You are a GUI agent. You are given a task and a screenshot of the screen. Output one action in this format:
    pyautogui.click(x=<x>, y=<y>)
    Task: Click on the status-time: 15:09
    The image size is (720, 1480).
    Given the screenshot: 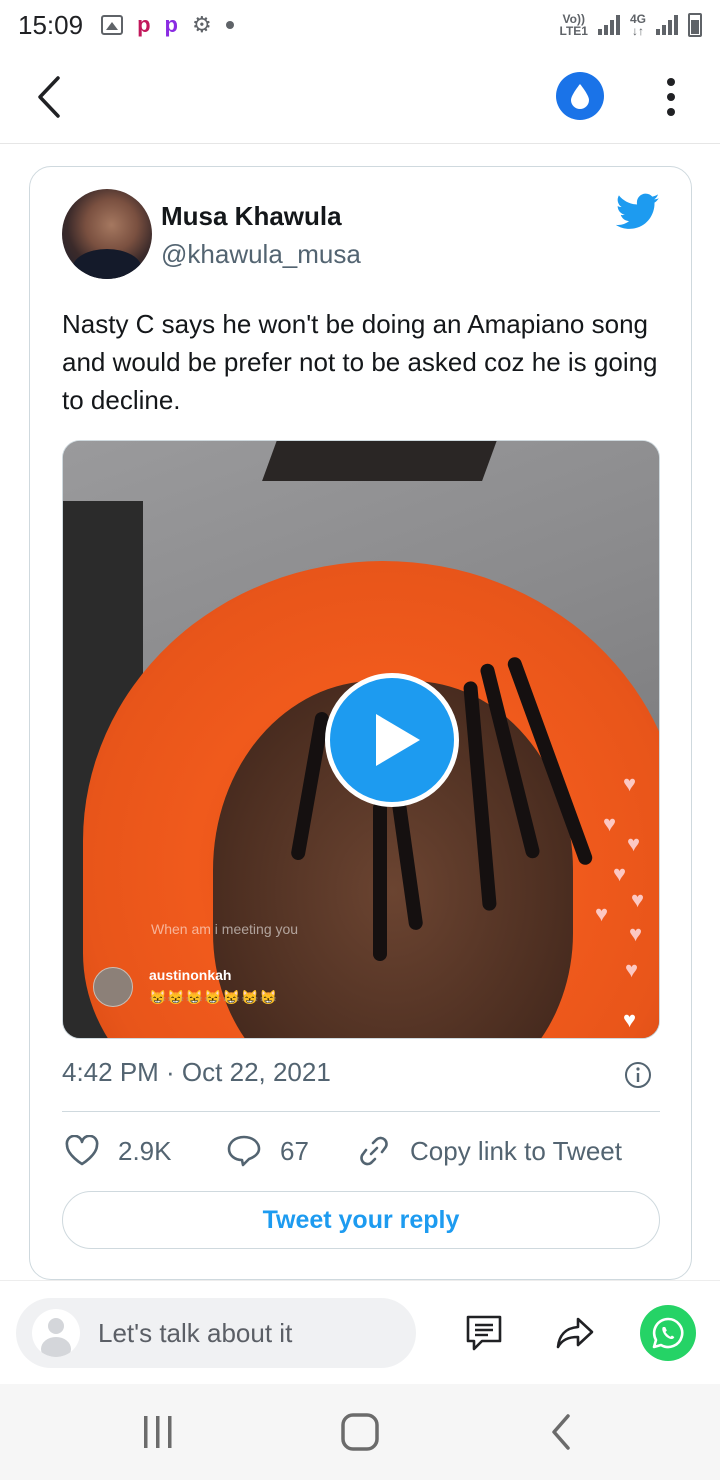 What is the action you would take?
    pyautogui.click(x=51, y=24)
    